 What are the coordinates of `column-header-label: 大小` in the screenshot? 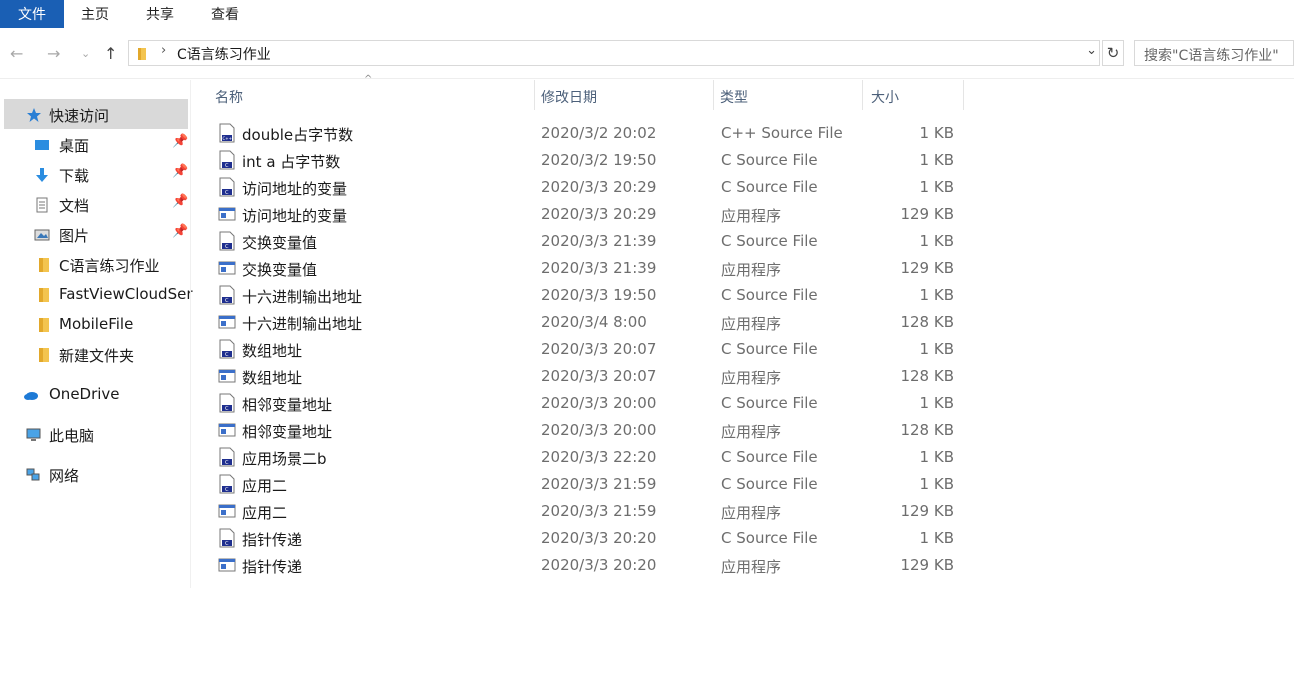 It's located at (885, 98).